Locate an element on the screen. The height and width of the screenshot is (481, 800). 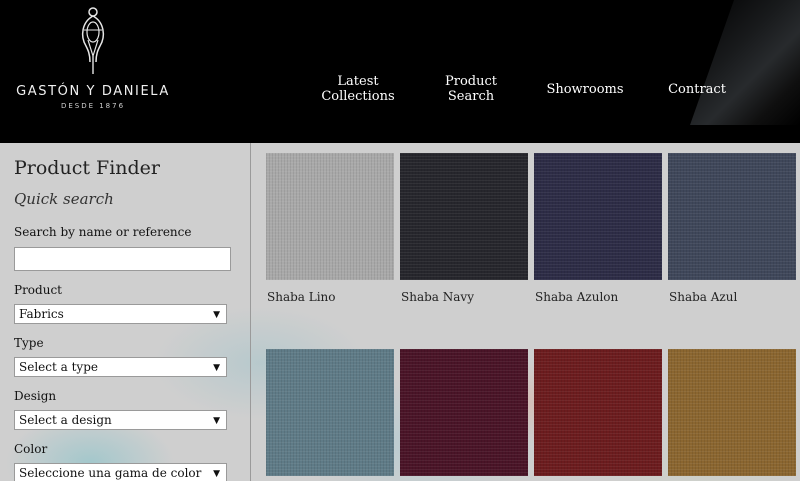
type-select: Select a type ▼ is located at coordinates (120, 367).